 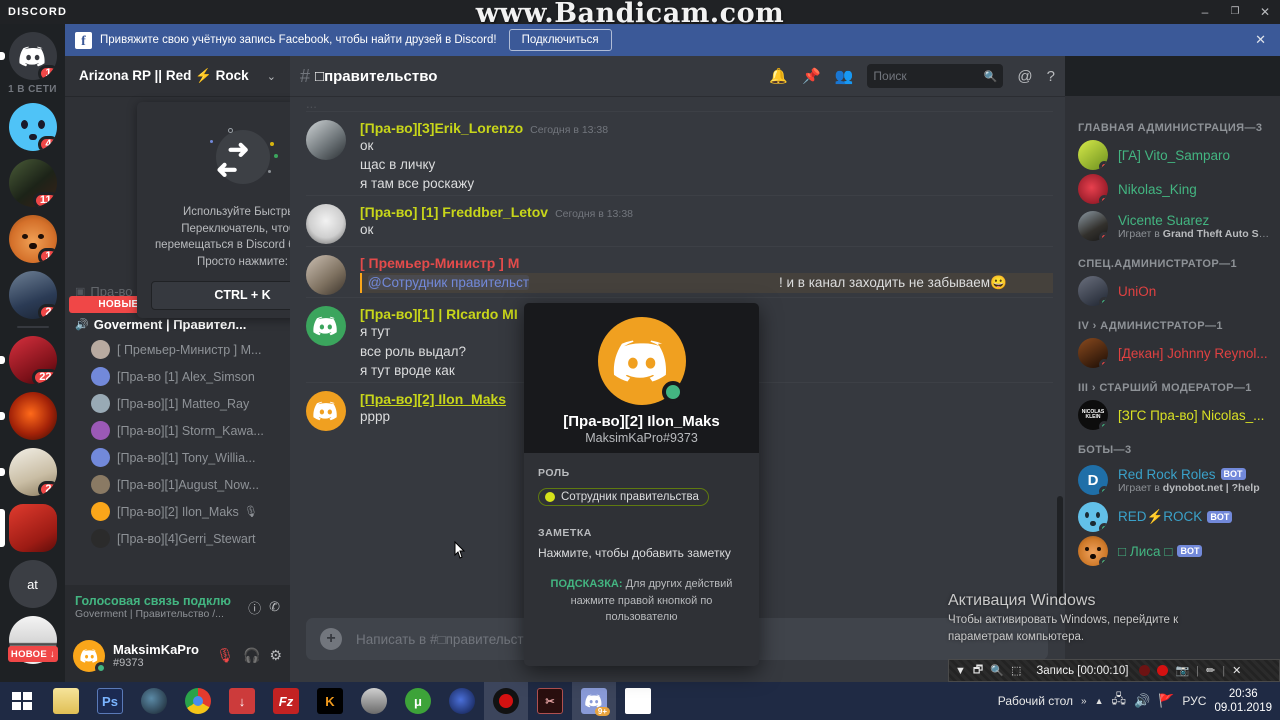 I want to click on new-items-badge: НОВОЕ ↓, so click(x=33, y=654).